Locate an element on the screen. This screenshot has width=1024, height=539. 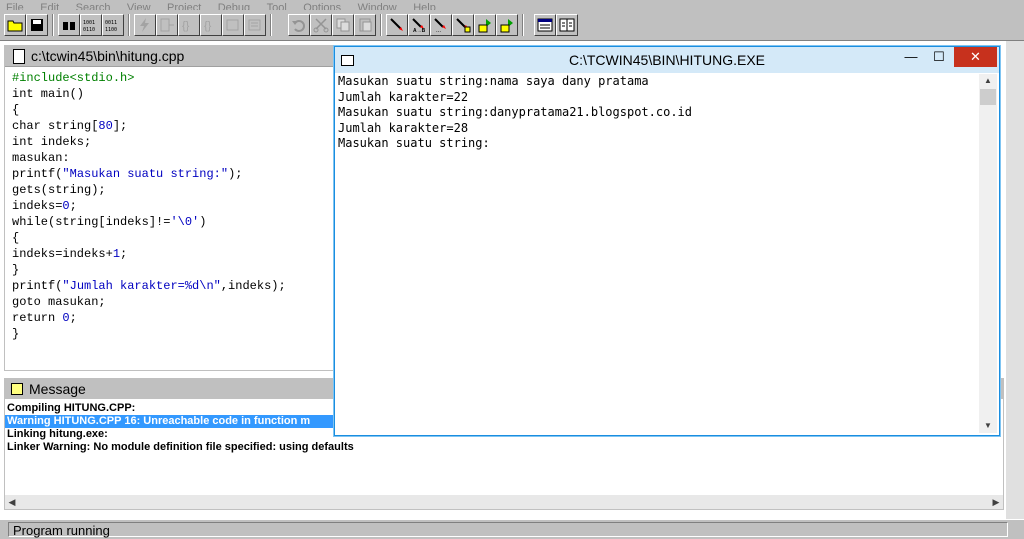
code-text: ); is located at coordinates (235, 174).